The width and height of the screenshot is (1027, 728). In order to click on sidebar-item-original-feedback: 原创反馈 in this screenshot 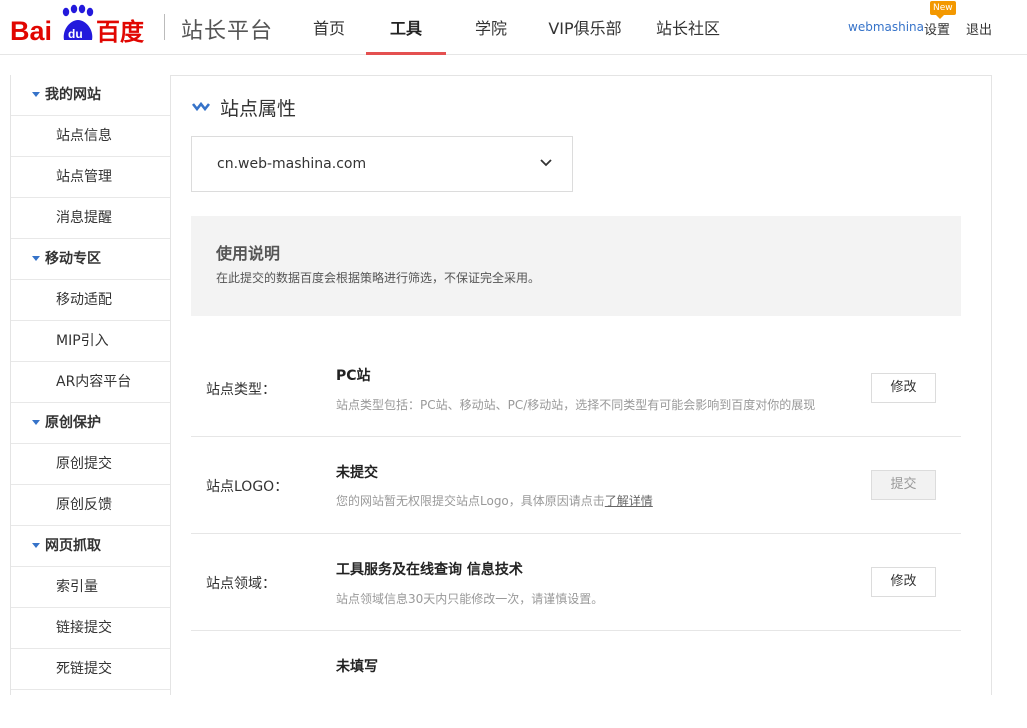, I will do `click(90, 505)`.